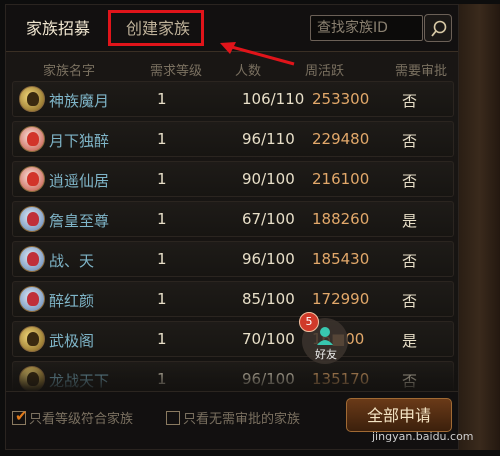 The height and width of the screenshot is (456, 500). What do you see at coordinates (233, 179) in the screenshot?
I see `family-row: 逍遥仙居 1 90/100 216100 否` at bounding box center [233, 179].